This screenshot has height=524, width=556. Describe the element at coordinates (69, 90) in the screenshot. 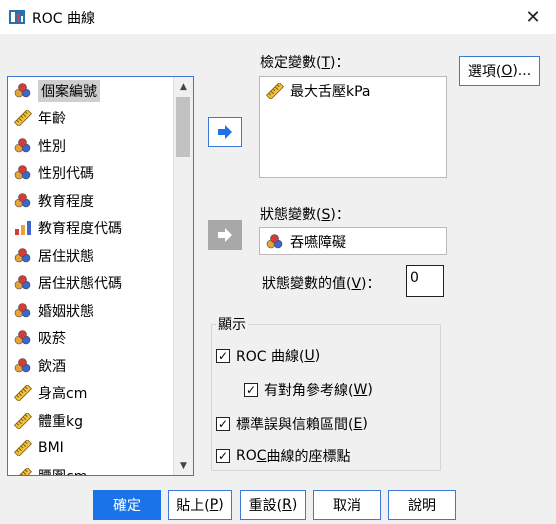

I see `variable-label: 個案編號` at that location.